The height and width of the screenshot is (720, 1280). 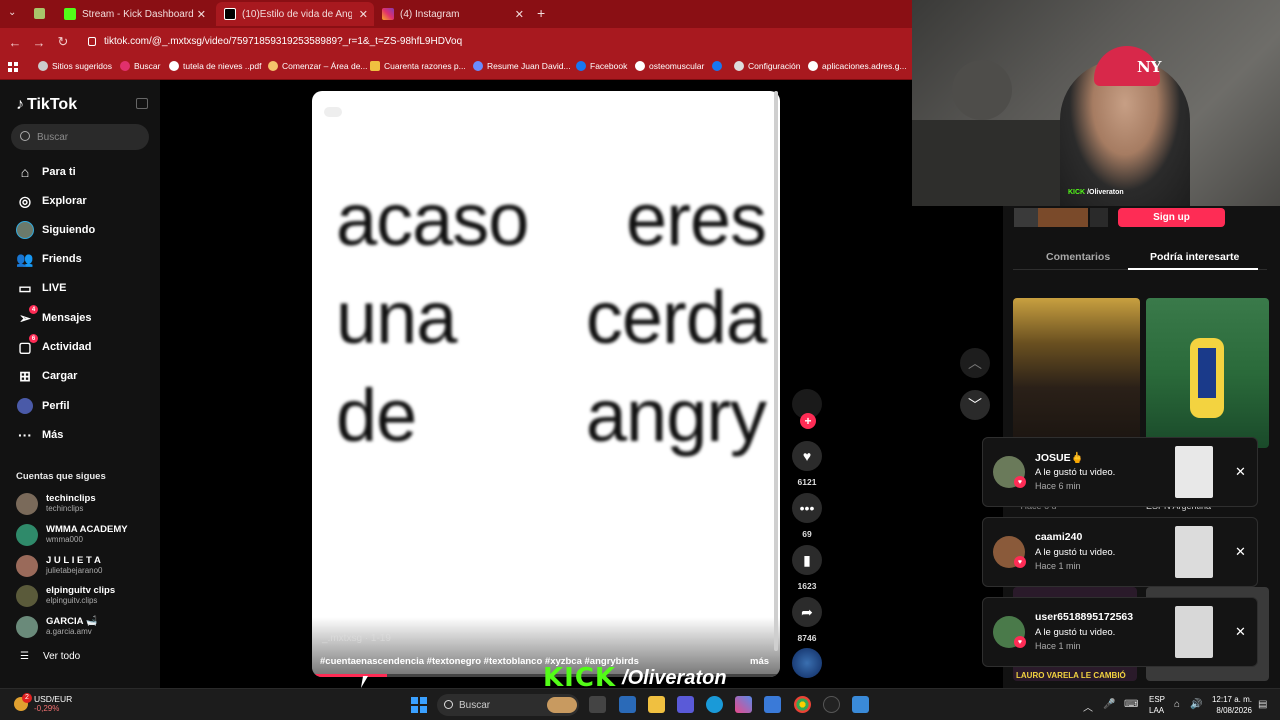 I want to click on save-action: ▮ 1623, so click(x=807, y=568).